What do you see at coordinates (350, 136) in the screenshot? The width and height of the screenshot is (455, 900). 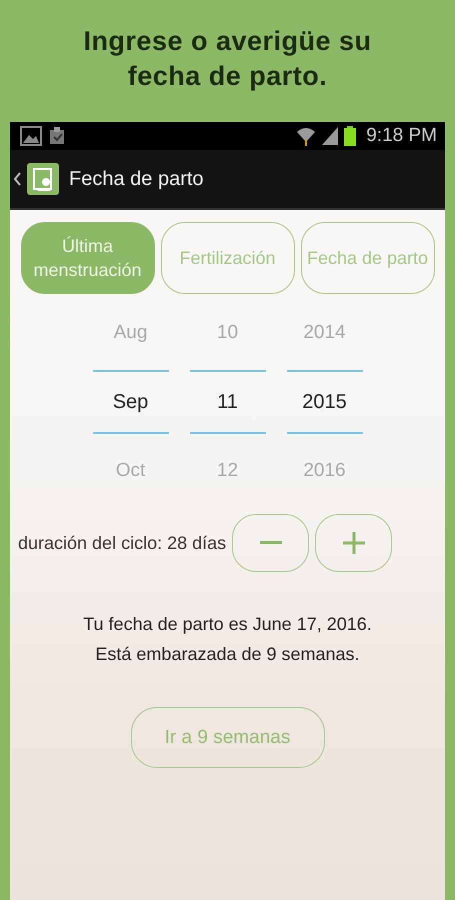 I see `battery-icon` at bounding box center [350, 136].